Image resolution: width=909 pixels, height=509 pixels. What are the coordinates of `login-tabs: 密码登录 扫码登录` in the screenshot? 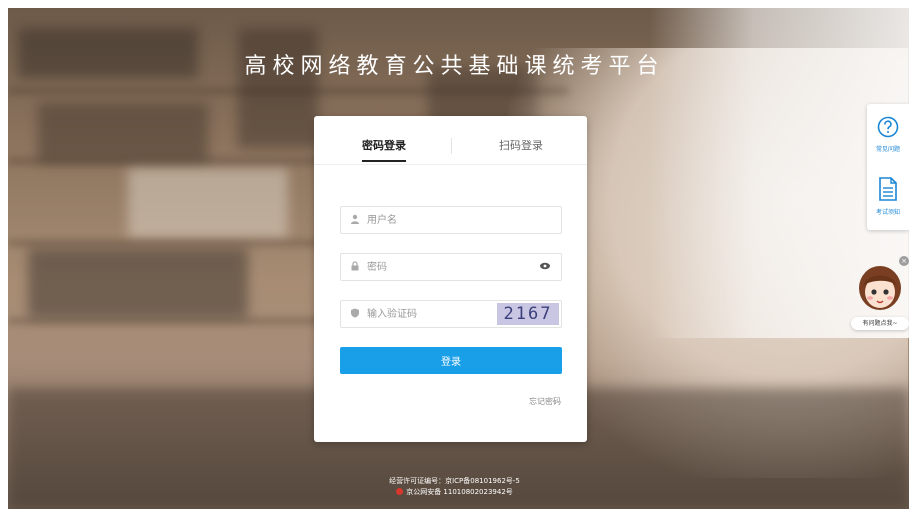 It's located at (450, 140).